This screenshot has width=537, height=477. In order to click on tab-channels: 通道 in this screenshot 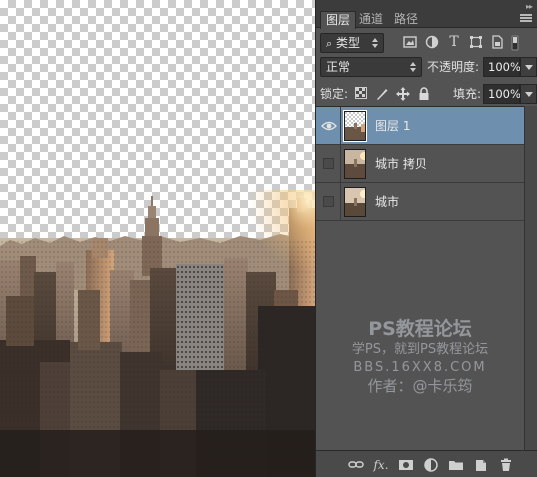, I will do `click(371, 19)`.